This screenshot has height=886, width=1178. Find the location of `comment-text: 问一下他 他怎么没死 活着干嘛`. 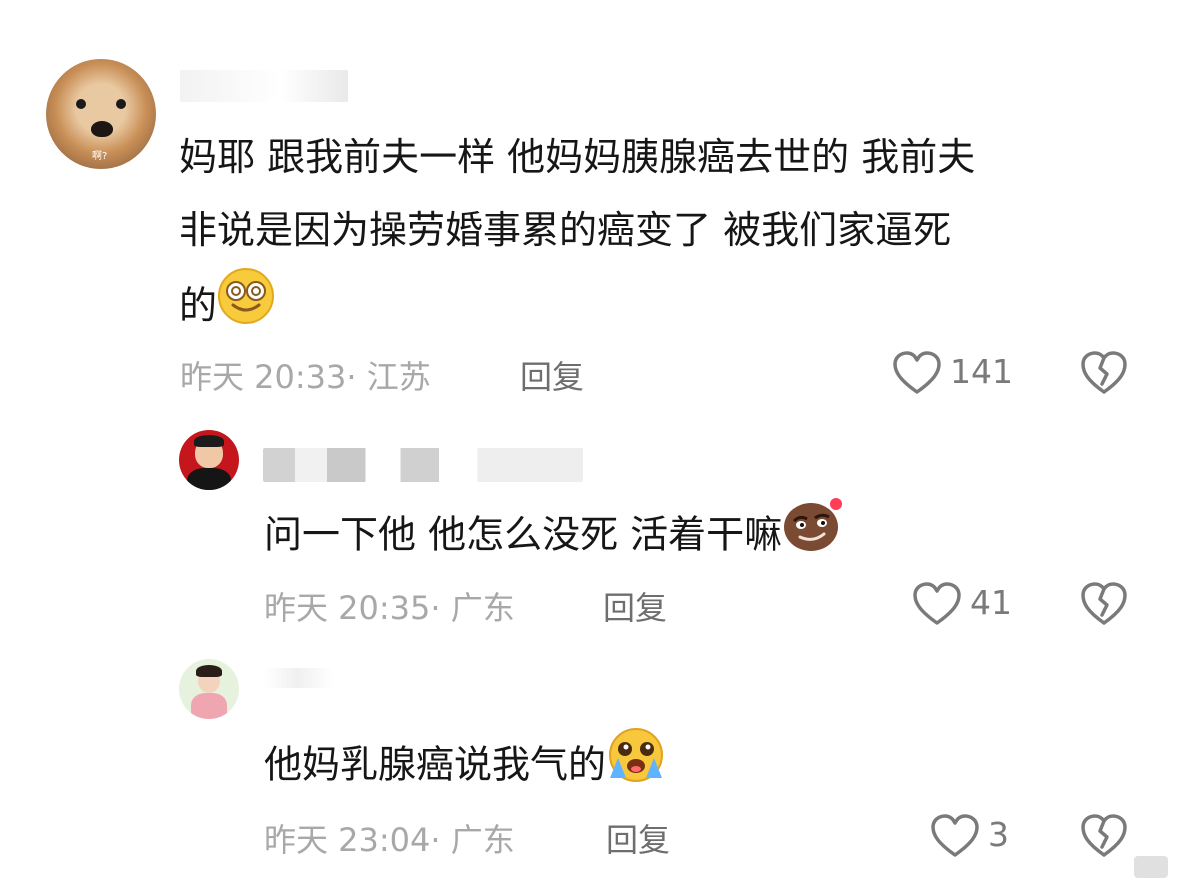

comment-text: 问一下他 他怎么没死 活着干嘛 is located at coordinates (554, 537).